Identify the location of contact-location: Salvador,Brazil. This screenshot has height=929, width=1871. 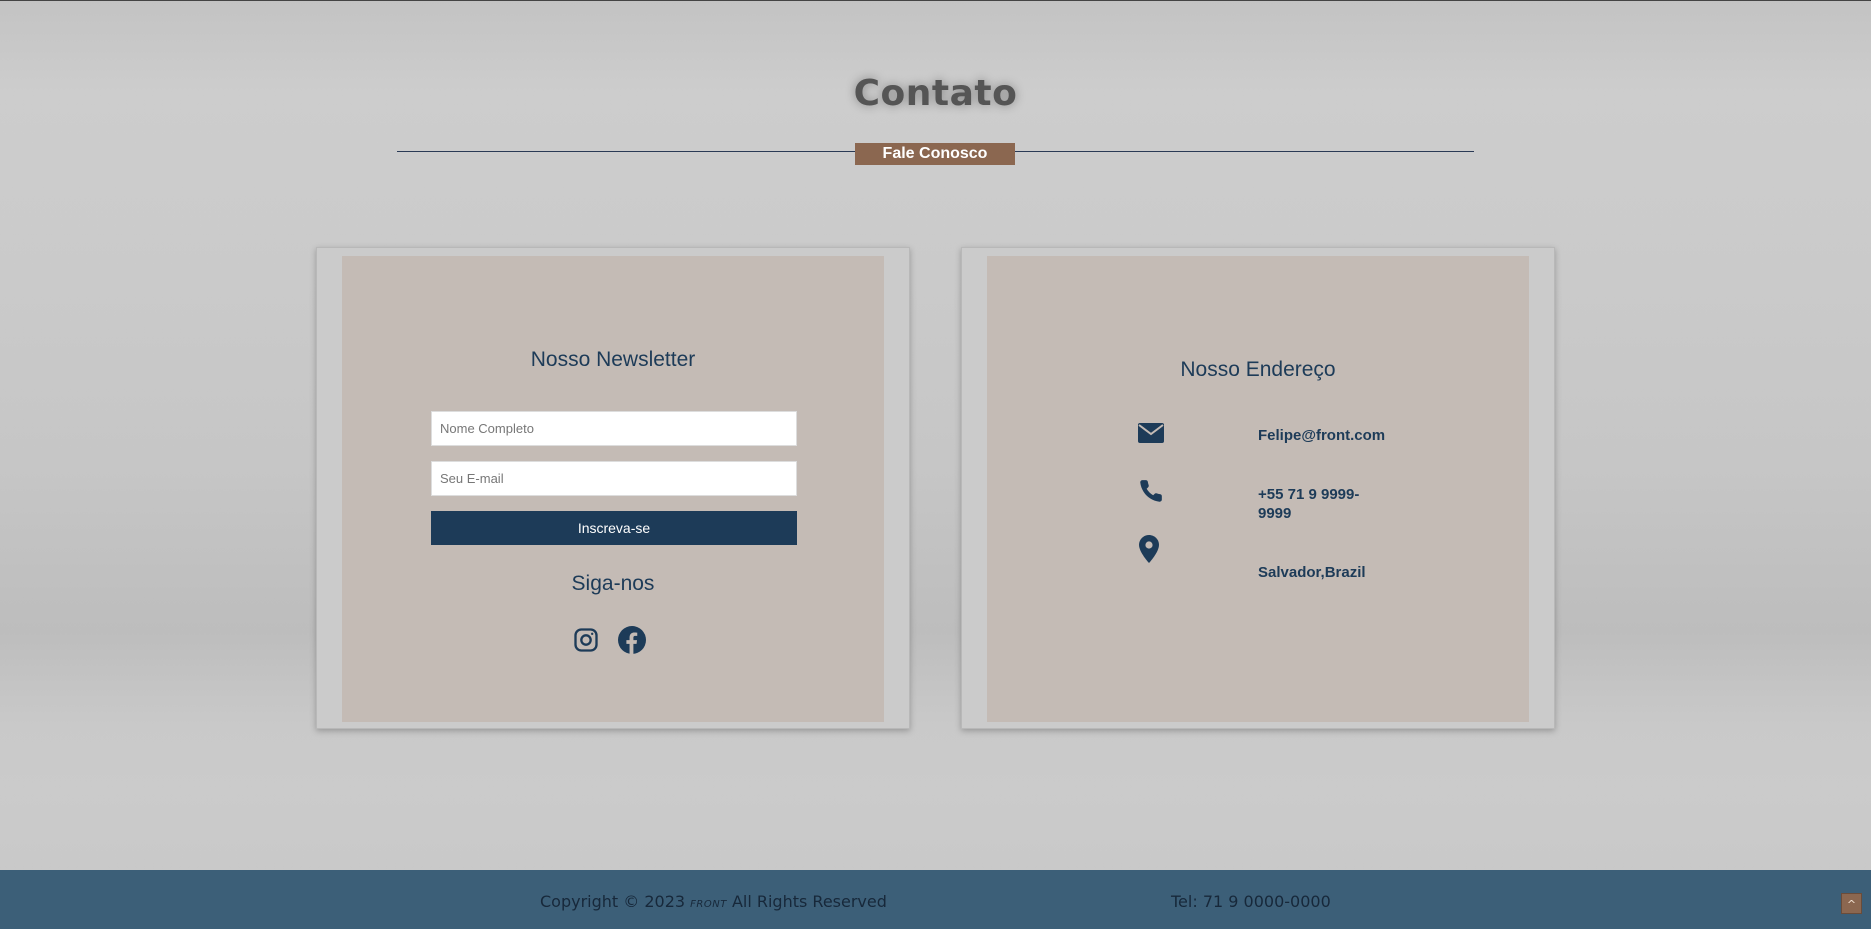
(1312, 572).